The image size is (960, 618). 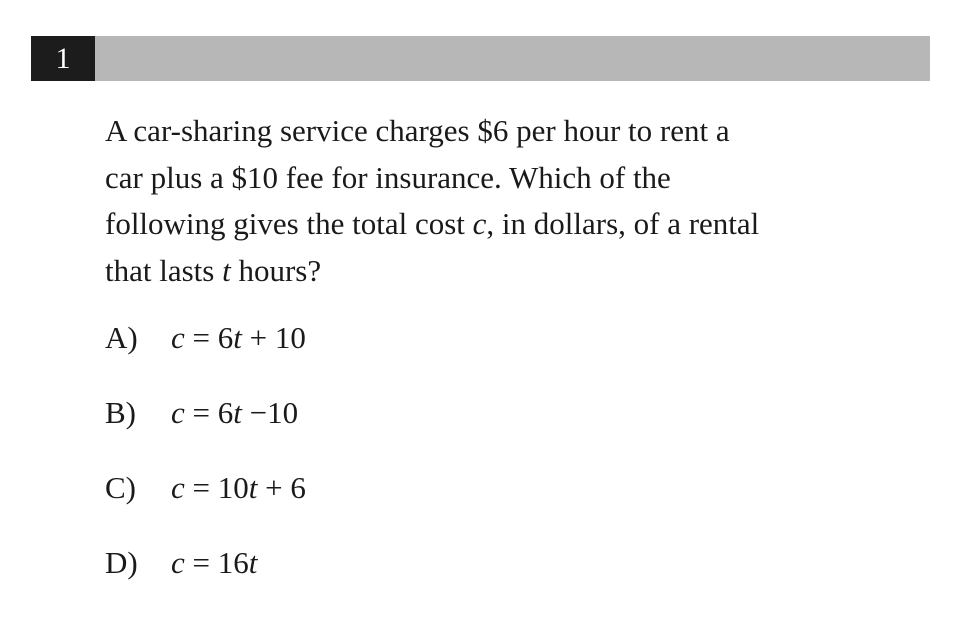 I want to click on choice-letter: D), so click(x=121, y=562).